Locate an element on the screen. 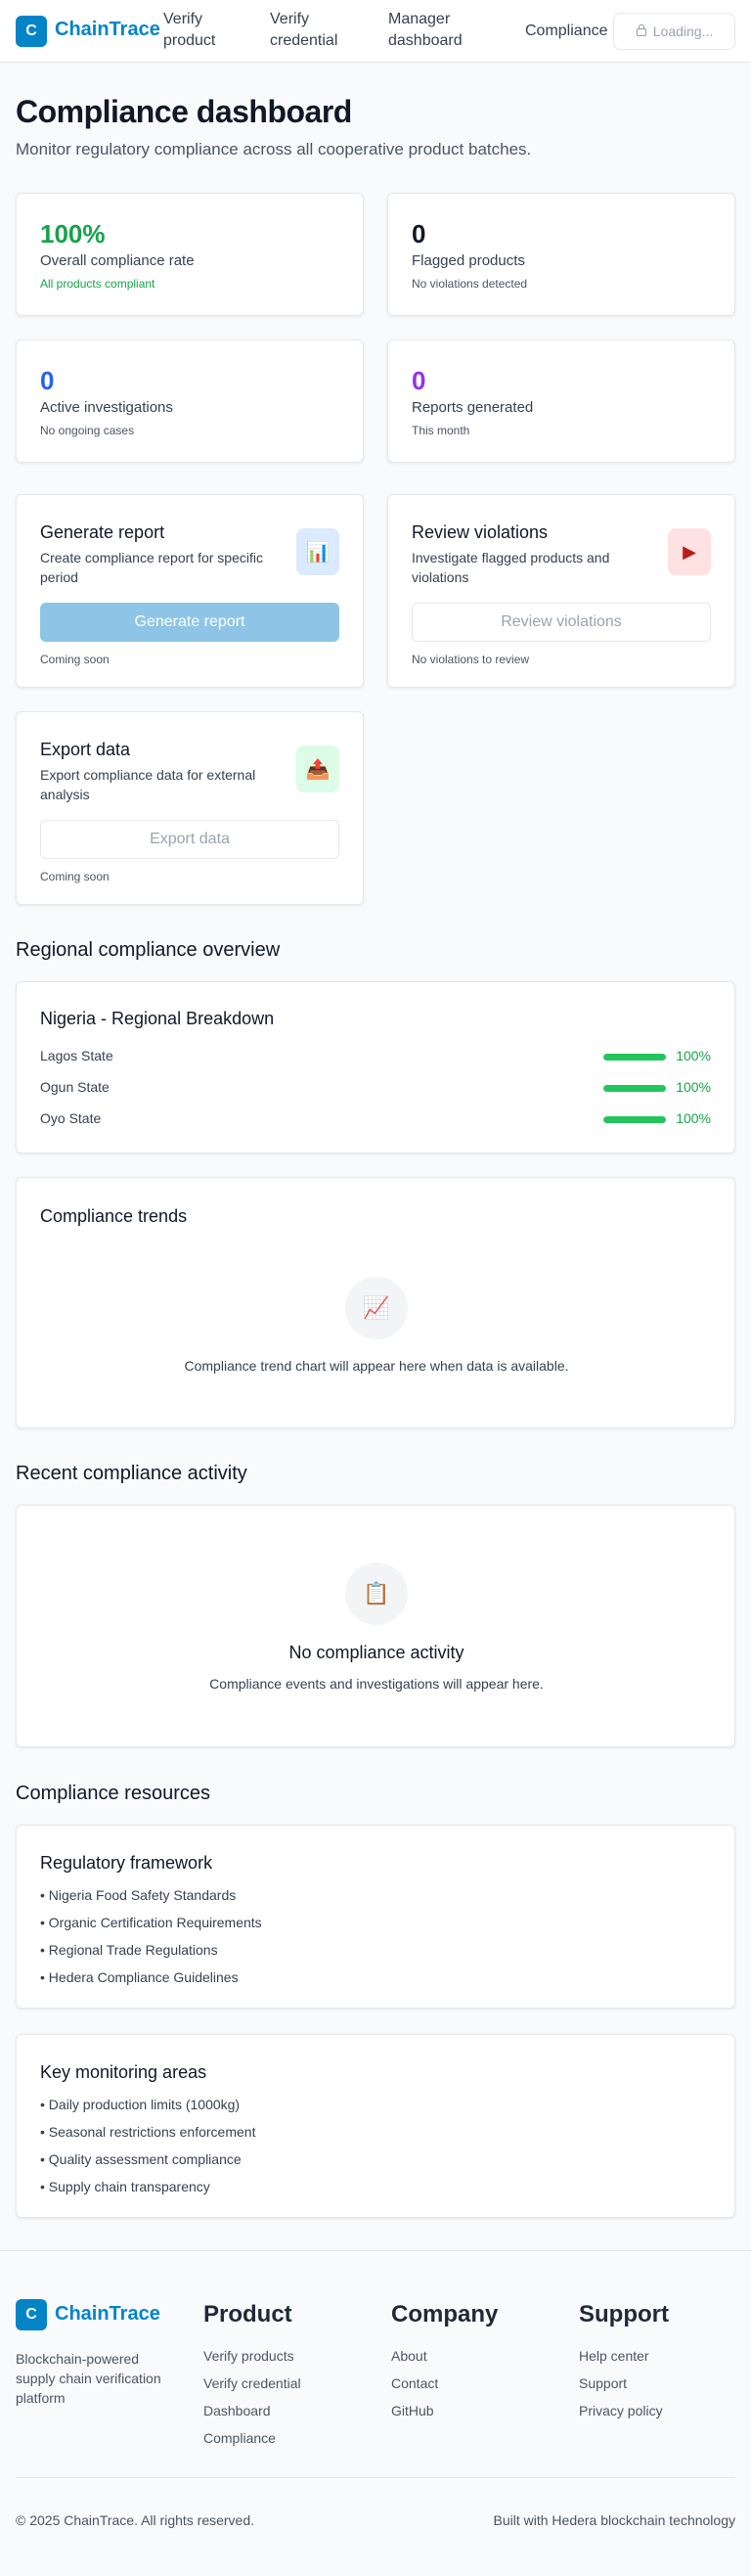 The height and width of the screenshot is (2576, 751). action-note: Coming soon is located at coordinates (75, 876).